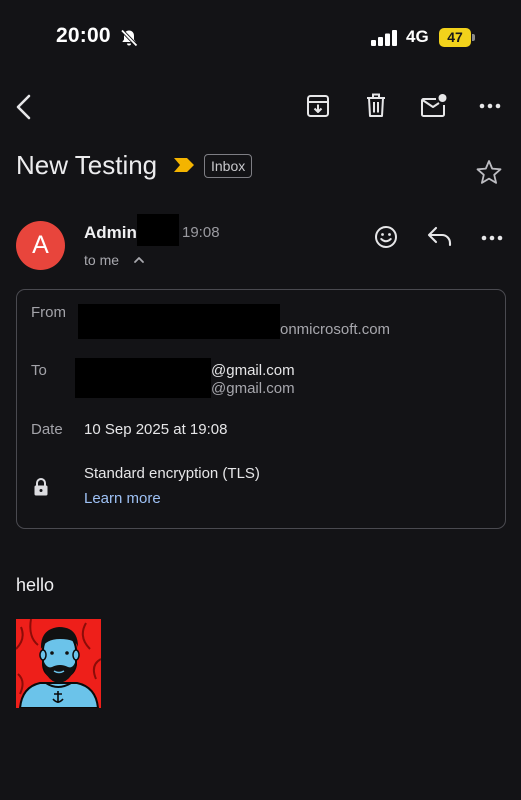 The height and width of the screenshot is (800, 521). Describe the element at coordinates (434, 106) in the screenshot. I see `mark-unread-icon` at that location.